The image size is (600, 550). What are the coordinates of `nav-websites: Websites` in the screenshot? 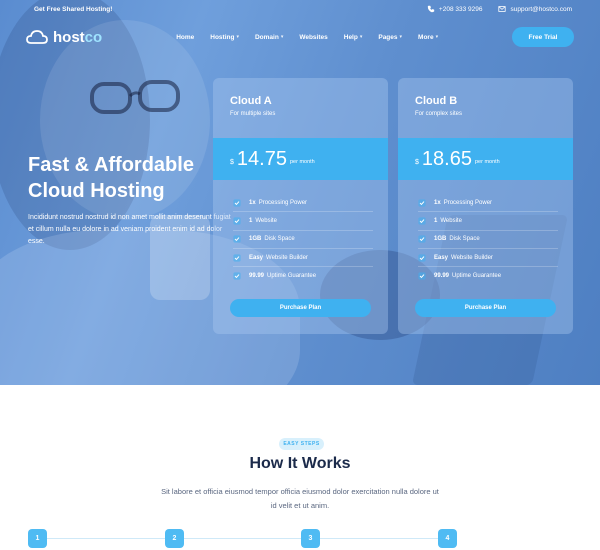 It's located at (313, 37).